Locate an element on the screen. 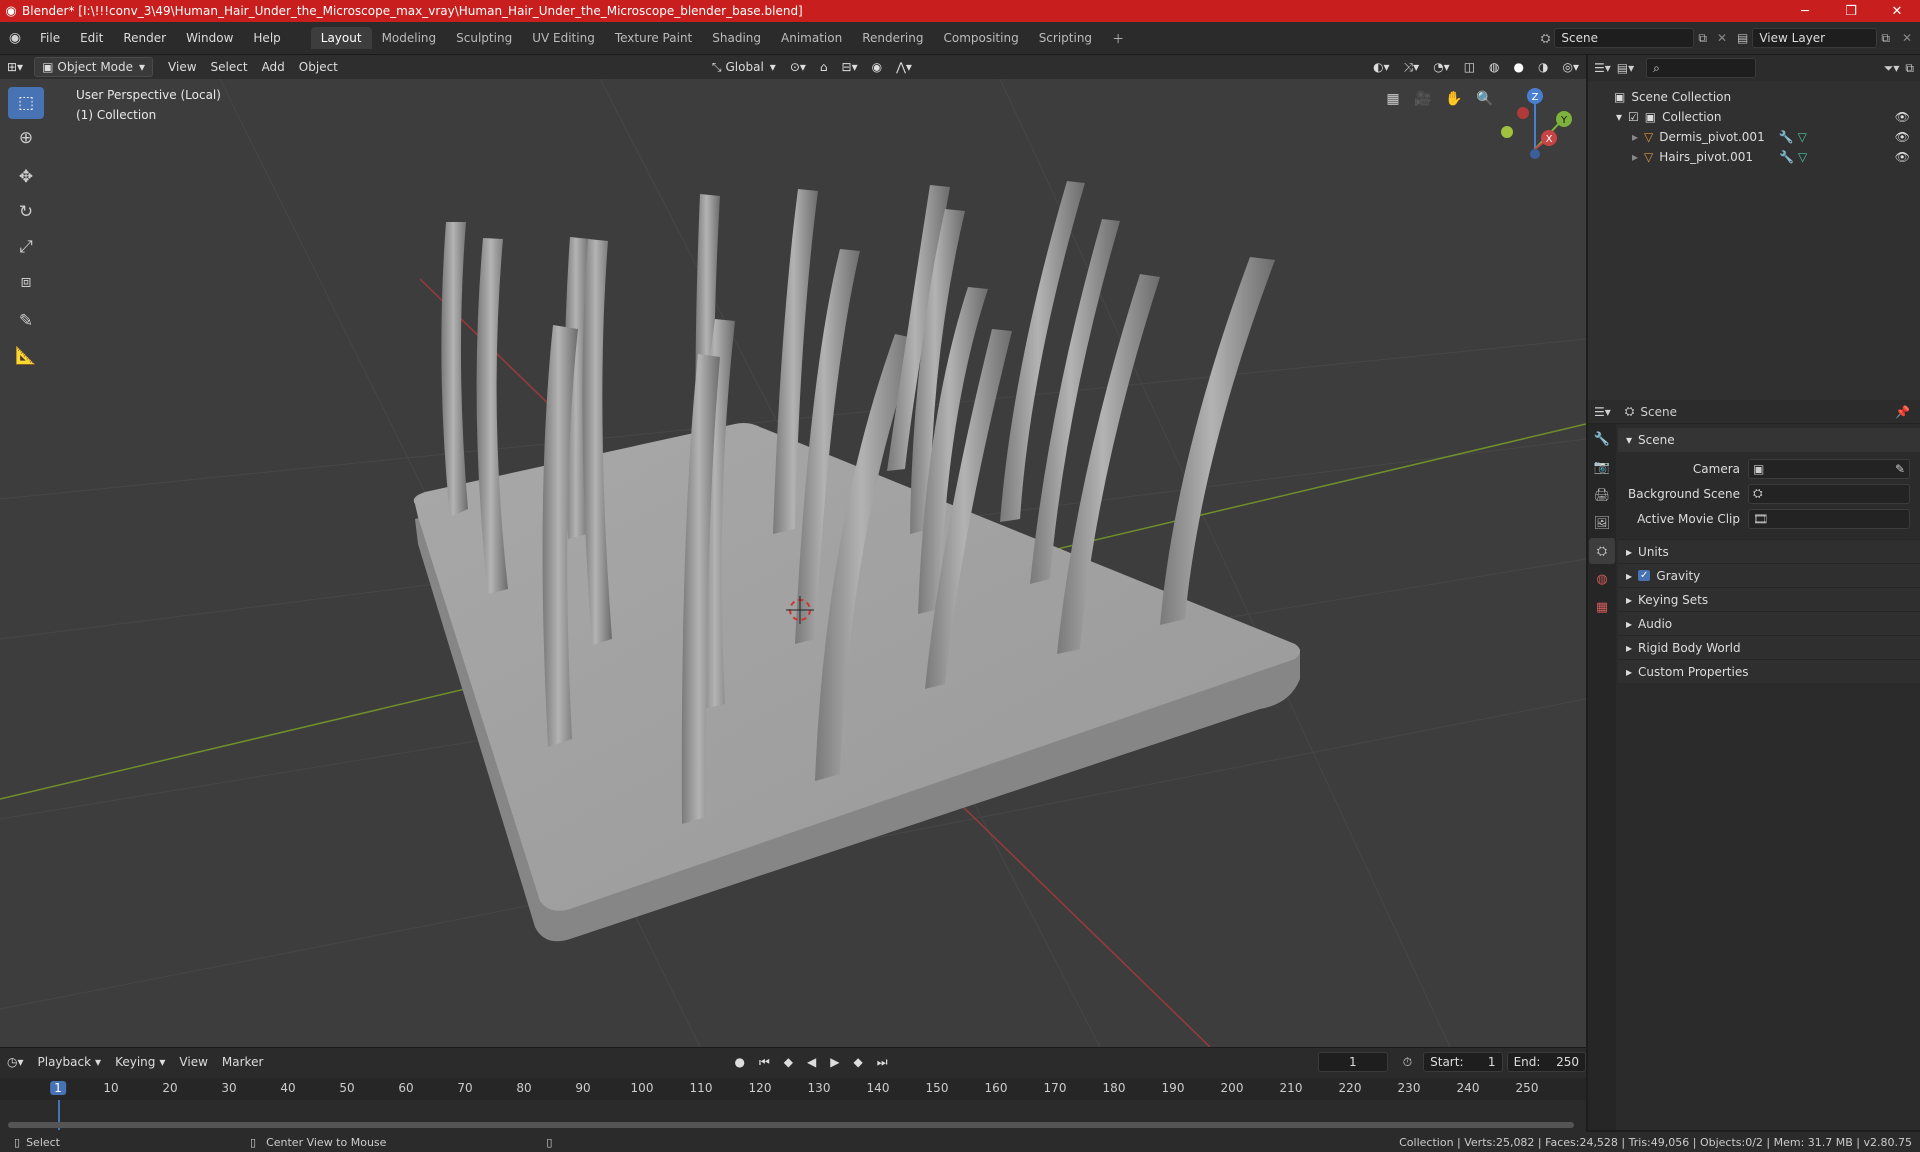 The image size is (1920, 1152). stopwatch-icon: ⏱ is located at coordinates (1407, 1062).